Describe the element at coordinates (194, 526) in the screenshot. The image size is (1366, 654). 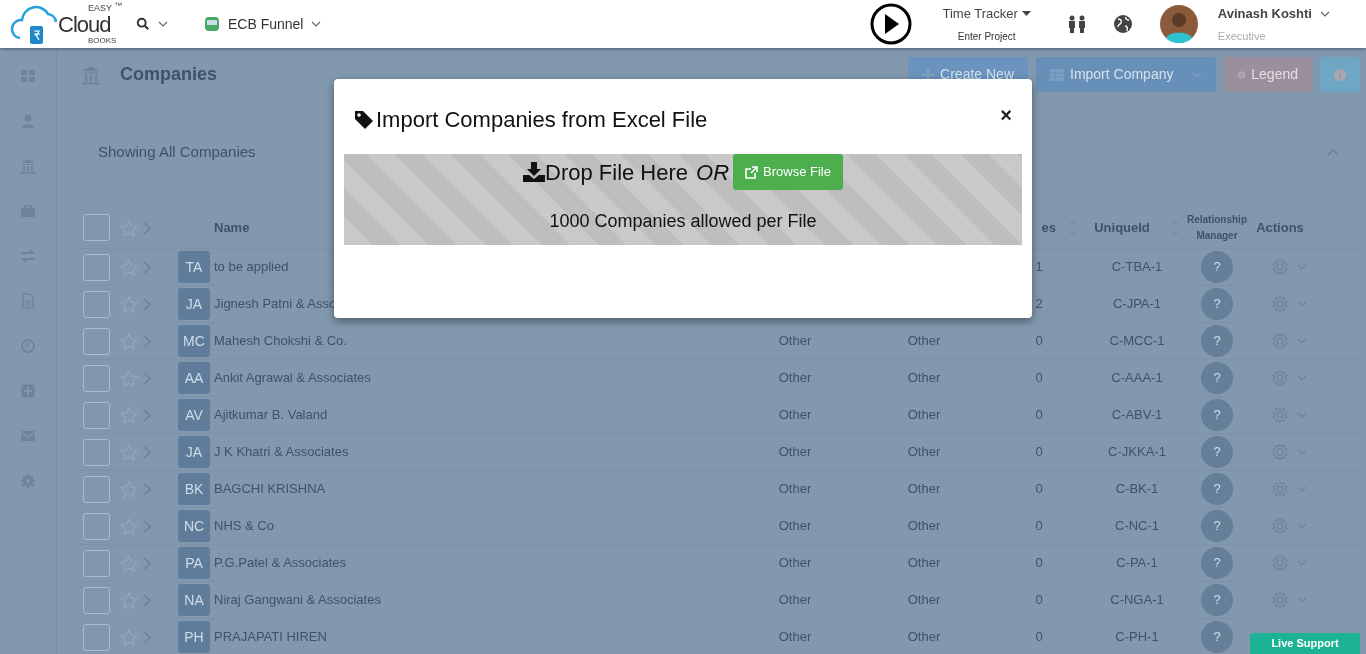
I see `initials-avatar: NC` at that location.